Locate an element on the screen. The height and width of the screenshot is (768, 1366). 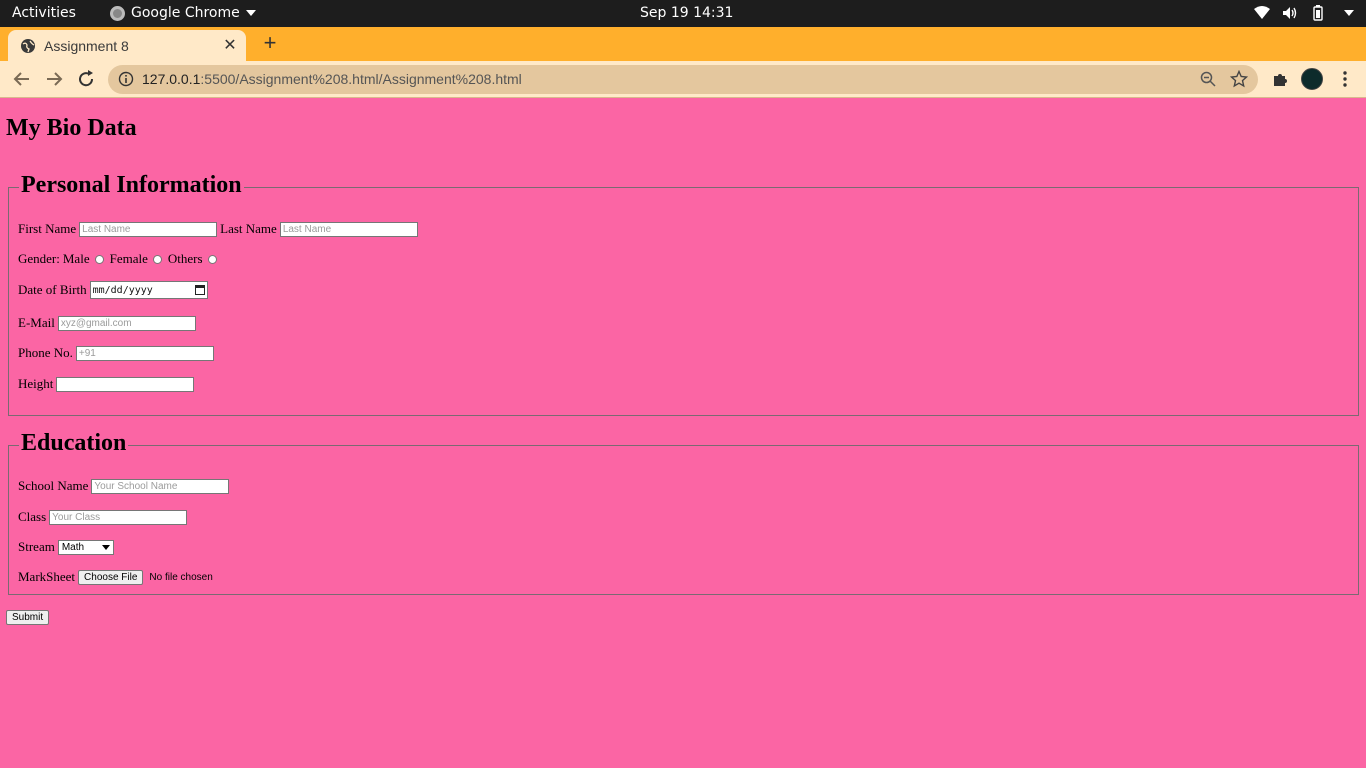
phone-input: +91 is located at coordinates (144, 353).